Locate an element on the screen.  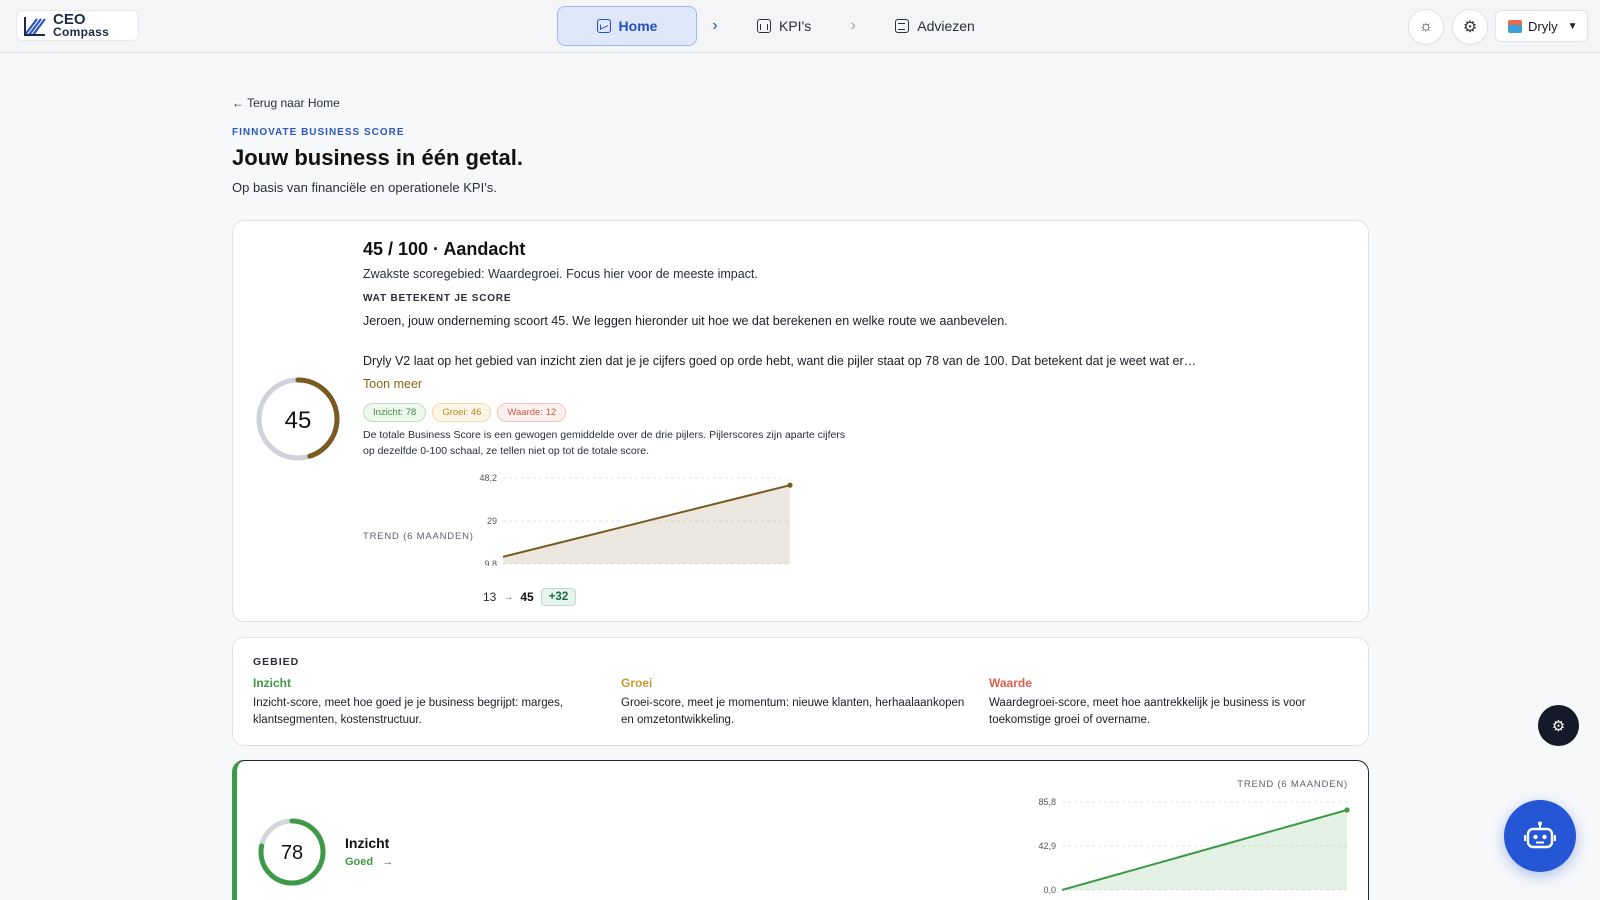
pillar-status: Goed → is located at coordinates (369, 862).